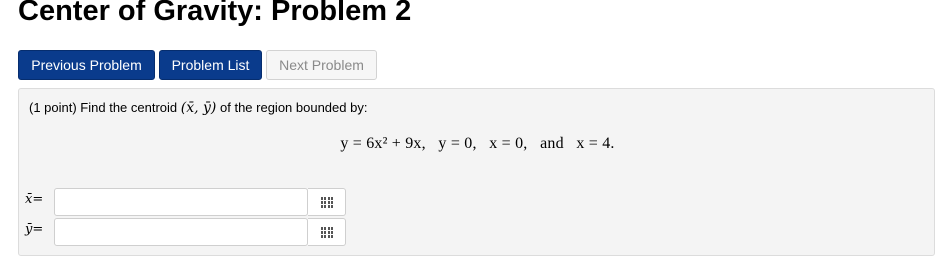 This screenshot has width=938, height=257. What do you see at coordinates (321, 65) in the screenshot?
I see `next-problem-button: Next Problem` at bounding box center [321, 65].